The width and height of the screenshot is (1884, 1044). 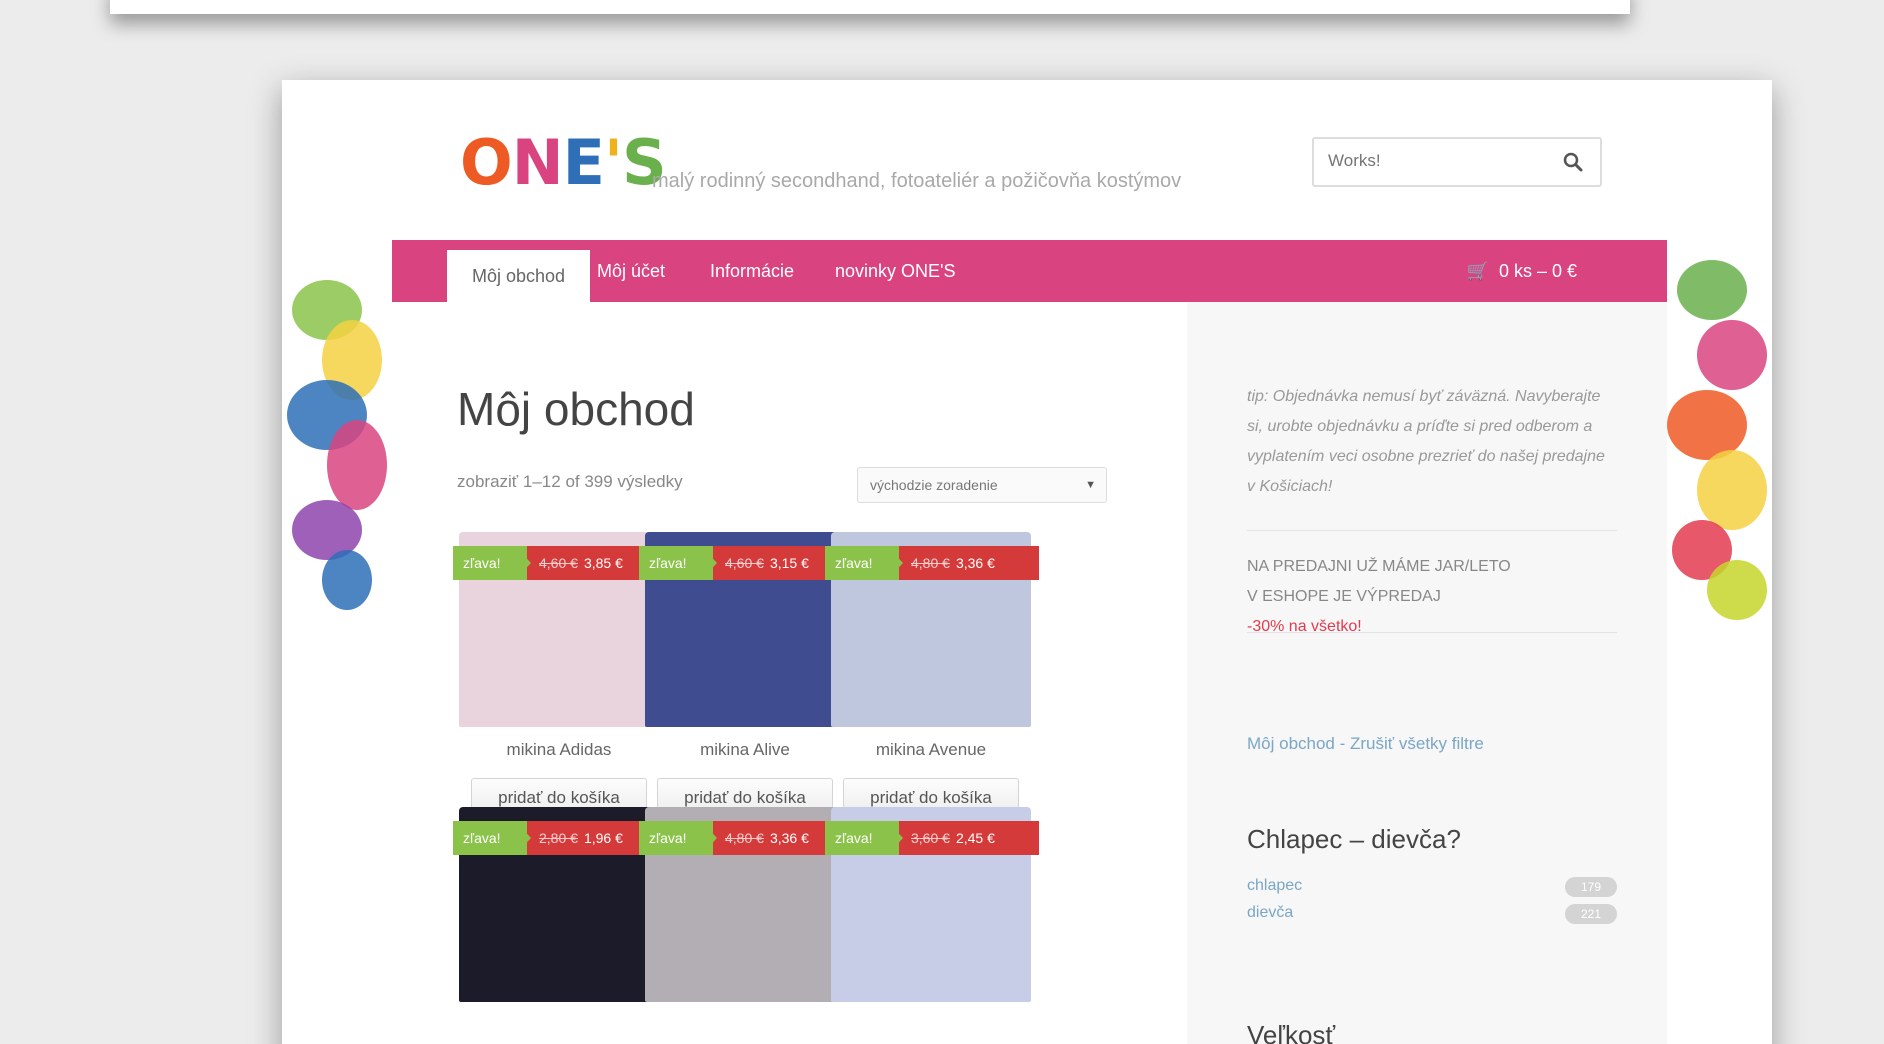 I want to click on filter-item-girl: dievča 221, so click(x=1432, y=914).